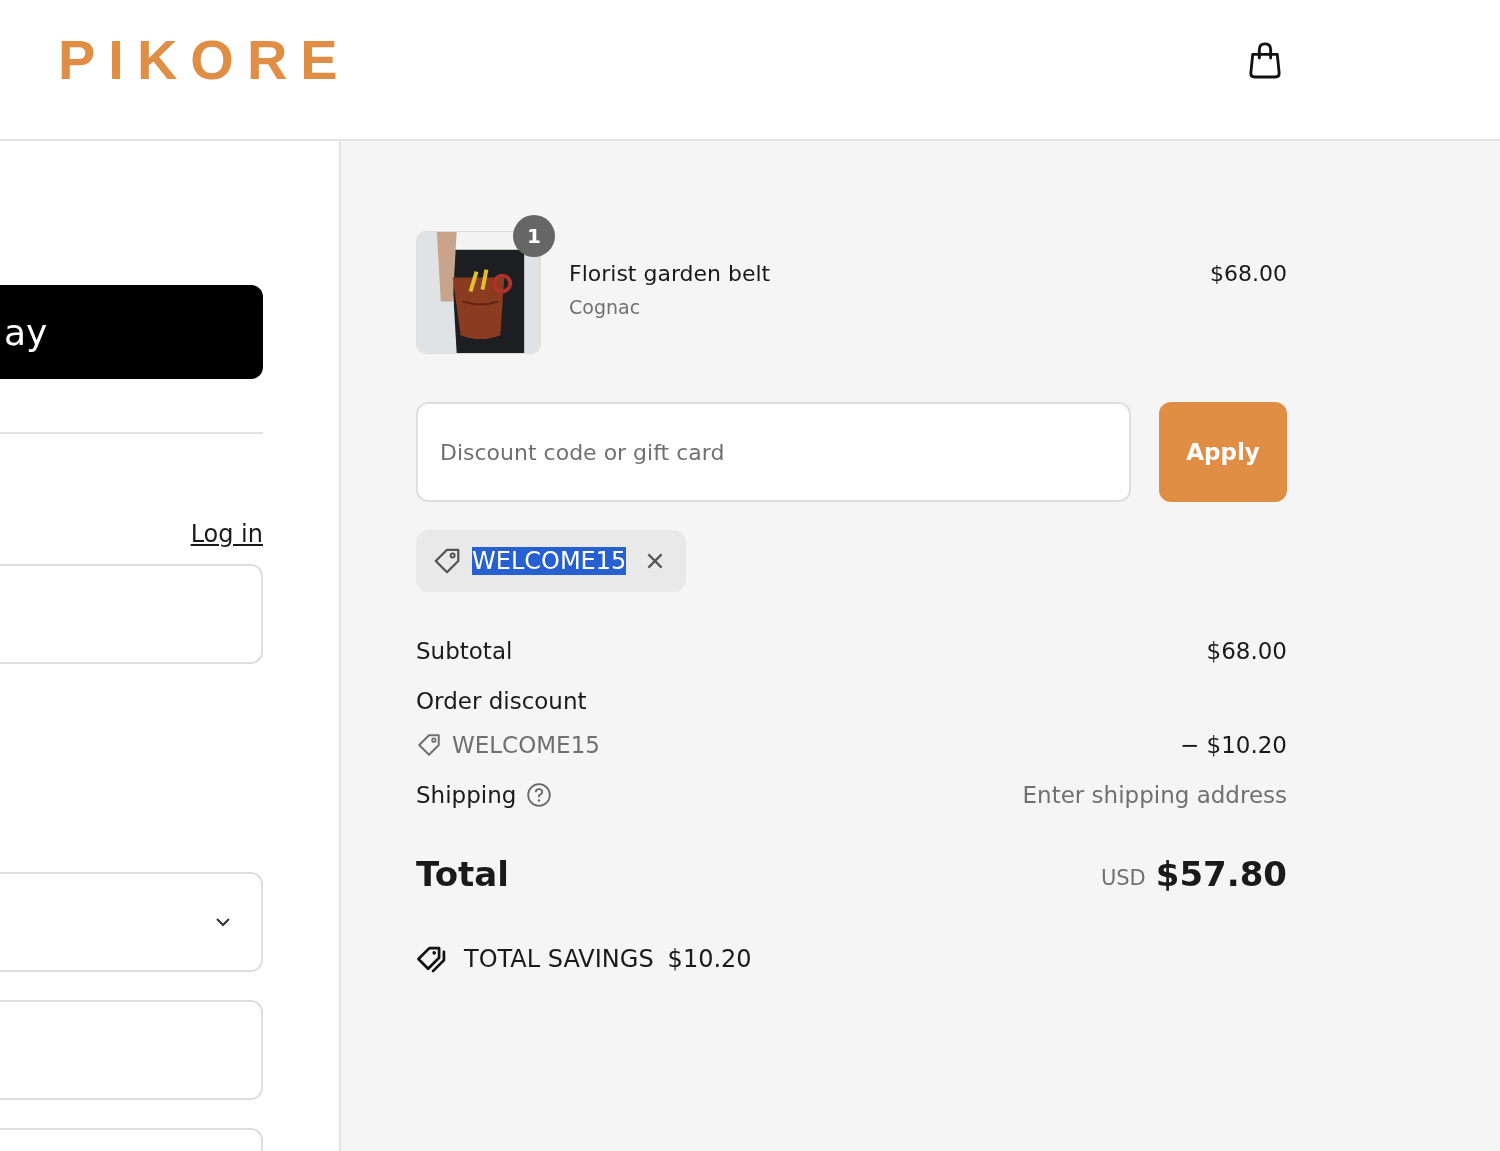 This screenshot has height=1151, width=1500. Describe the element at coordinates (559, 959) in the screenshot. I see `total-savings-label: TOTAL SAVINGS` at that location.